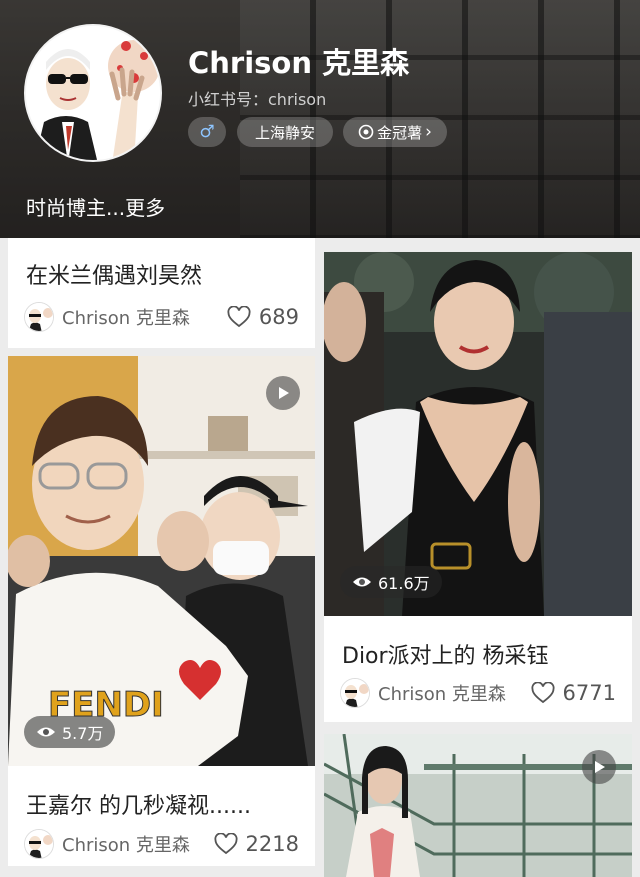  I want to click on location-tag: 上海静安, so click(285, 132).